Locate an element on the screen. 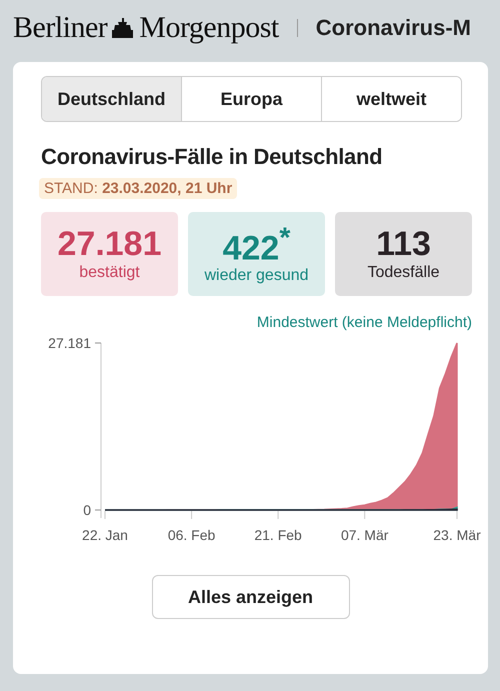 The image size is (500, 691). card-title: Coronavirus-Fälle in Deutschland is located at coordinates (212, 157).